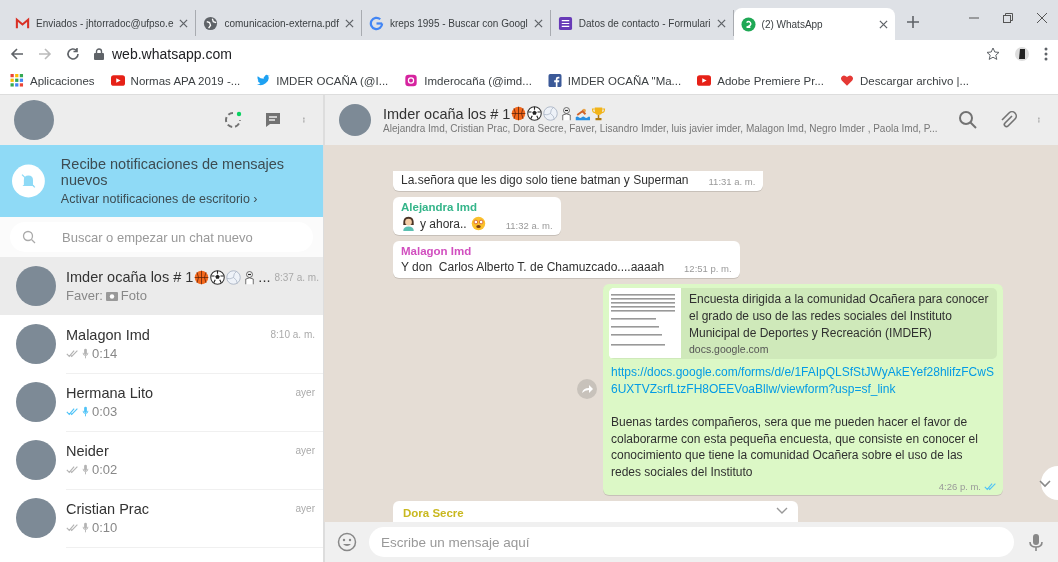  Describe the element at coordinates (691, 542) in the screenshot. I see `message-input: Escribe un mensaje aquí` at that location.